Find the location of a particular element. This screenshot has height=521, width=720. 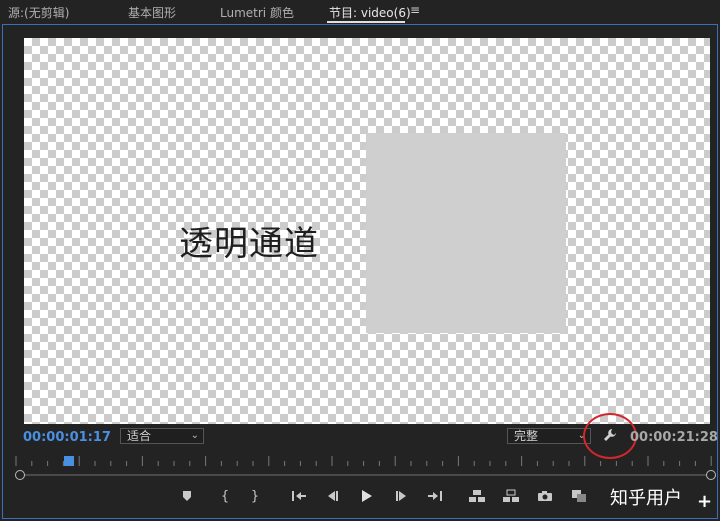

active-tab-indicator is located at coordinates (366, 22).